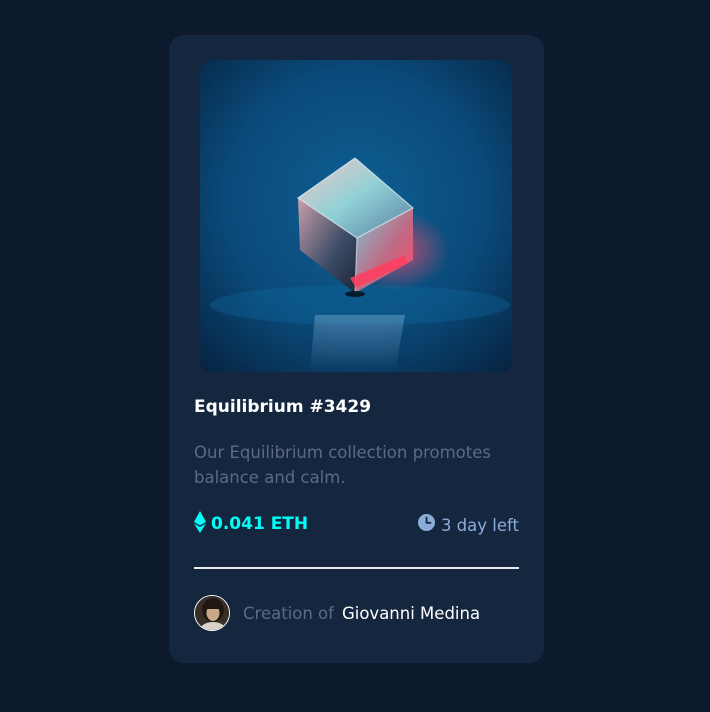  Describe the element at coordinates (260, 524) in the screenshot. I see `price-value: 0.041 ETH` at that location.